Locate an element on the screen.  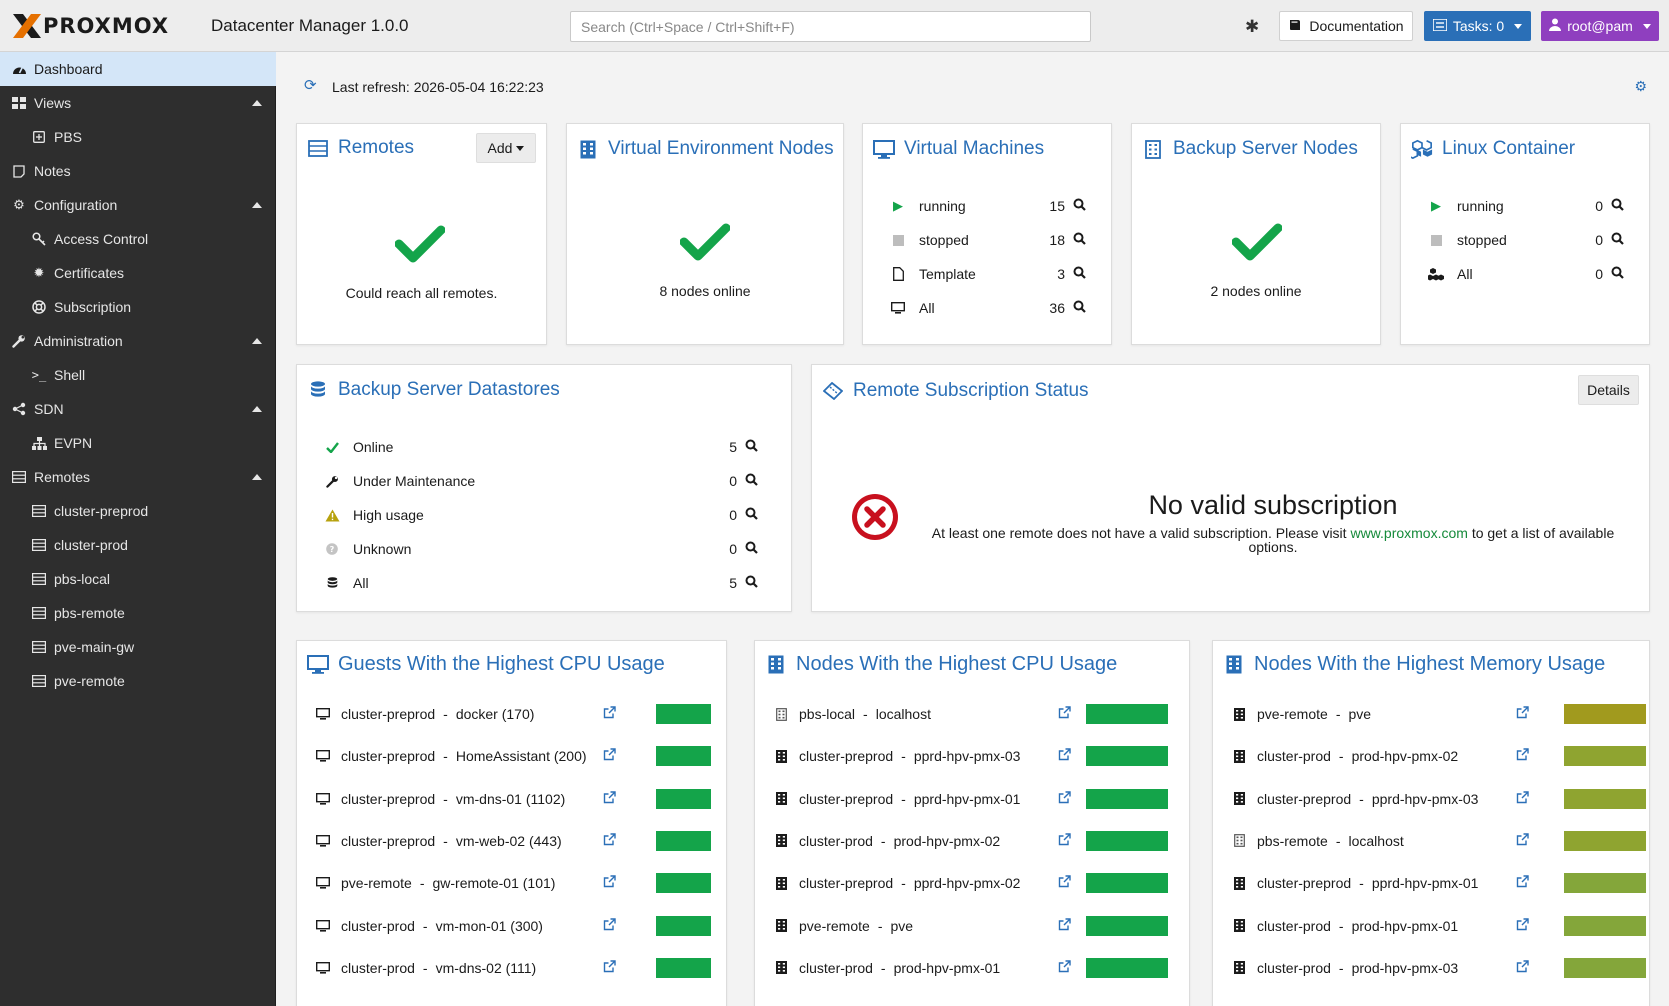
list-item: cluster-prod - vm-dns-02 (111) is located at coordinates (515, 968).